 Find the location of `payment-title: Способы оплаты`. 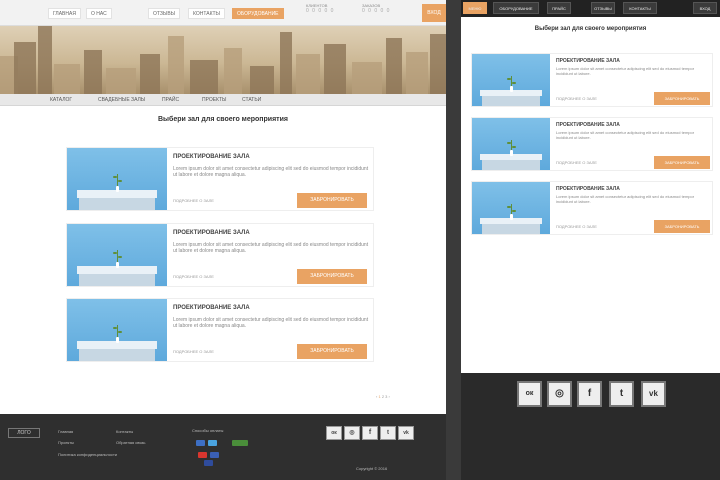

payment-title: Способы оплаты is located at coordinates (208, 430).